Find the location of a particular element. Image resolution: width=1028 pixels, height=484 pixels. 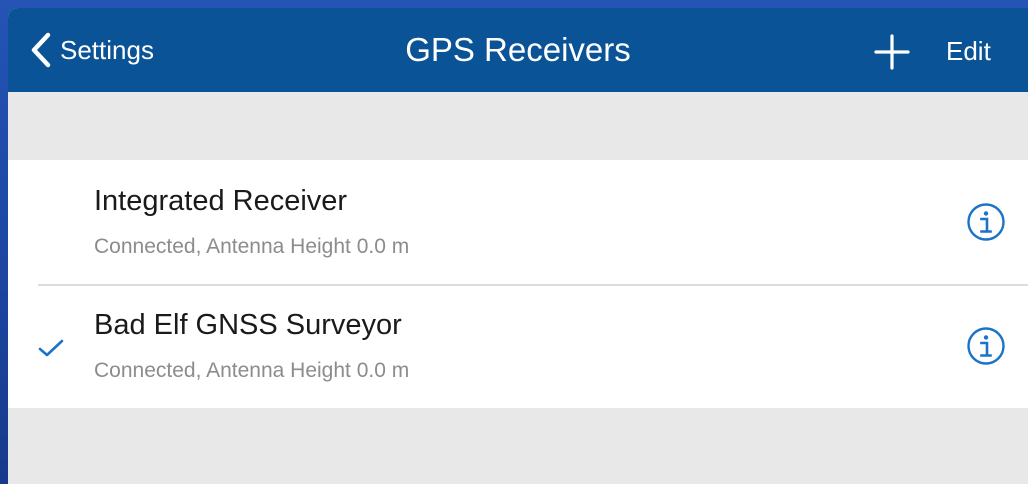

receiver-name: Integrated Receiver is located at coordinates (221, 201).